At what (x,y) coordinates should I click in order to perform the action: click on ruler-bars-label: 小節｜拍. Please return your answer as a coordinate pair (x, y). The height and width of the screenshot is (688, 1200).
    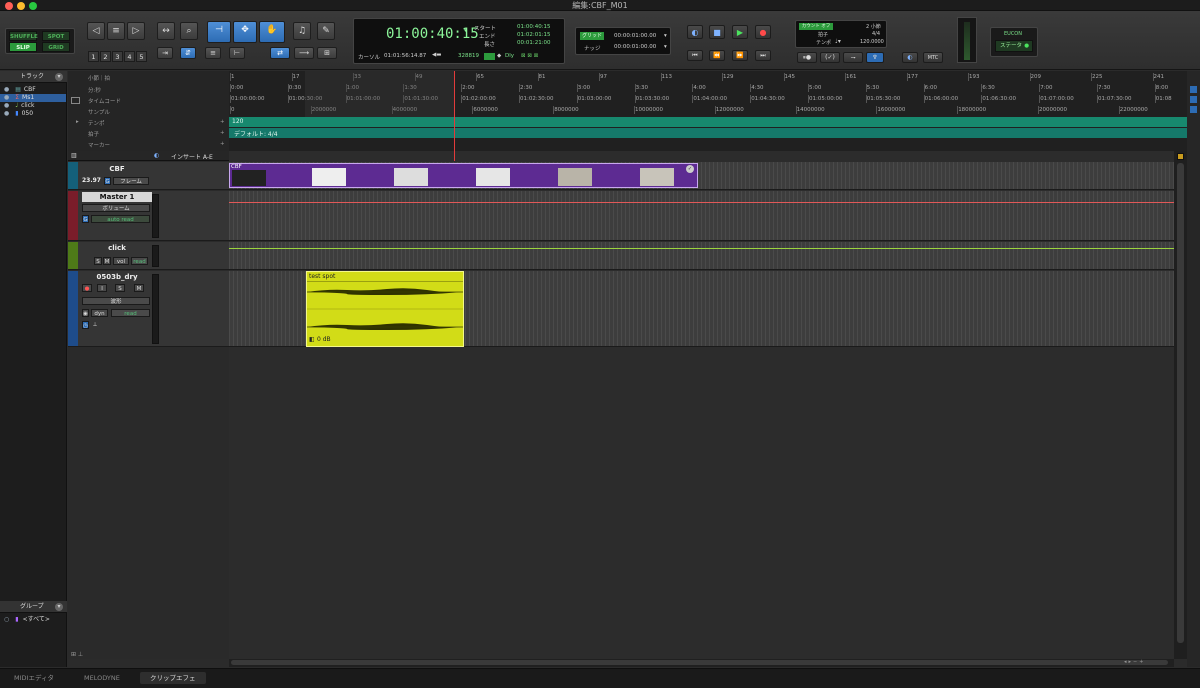
    Looking at the image, I should click on (99, 78).